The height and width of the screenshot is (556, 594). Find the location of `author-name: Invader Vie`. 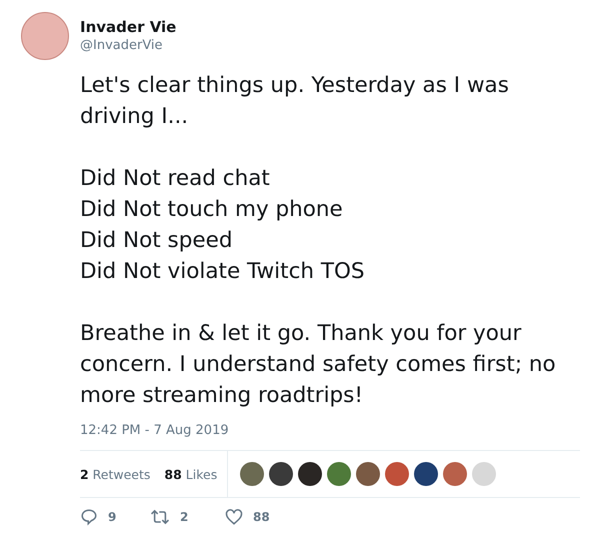

author-name: Invader Vie is located at coordinates (128, 27).